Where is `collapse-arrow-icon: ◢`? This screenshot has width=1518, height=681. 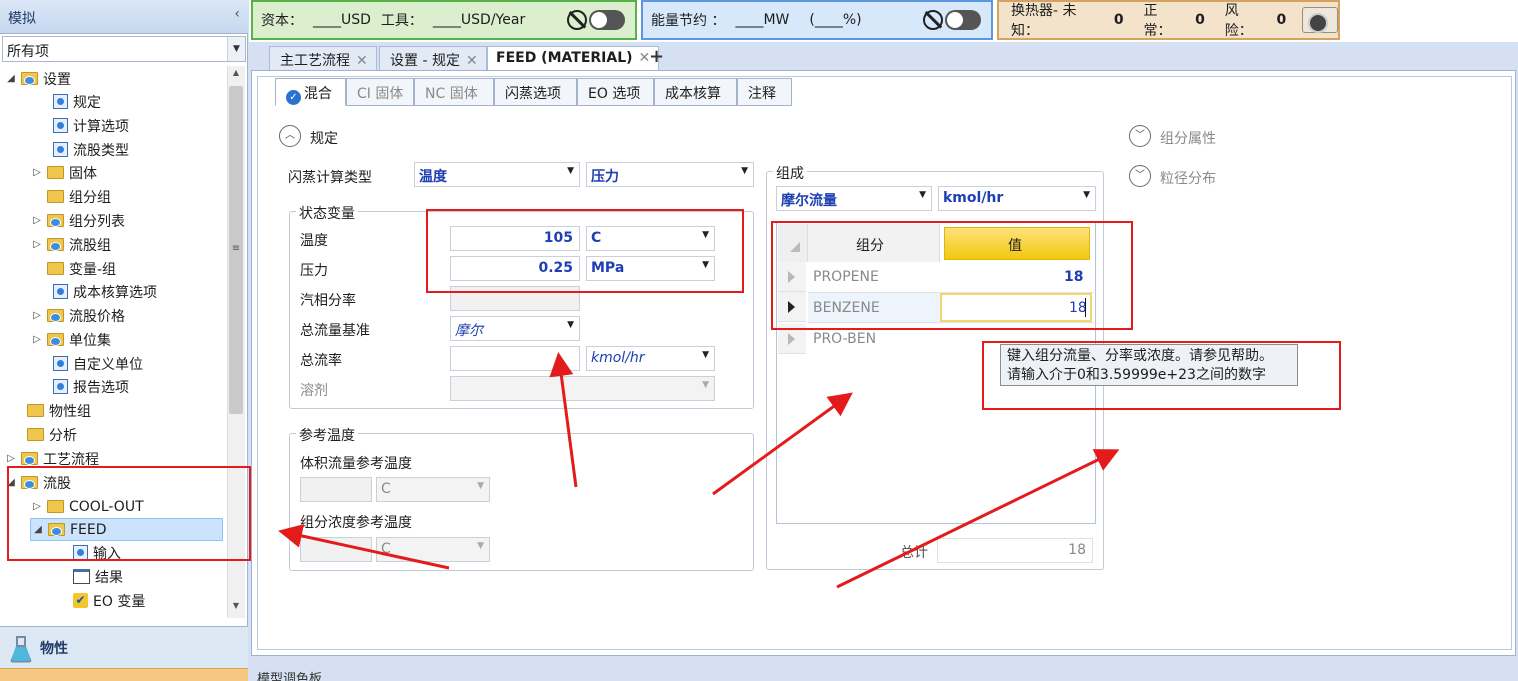
collapse-arrow-icon: ◢ is located at coordinates (11, 78).